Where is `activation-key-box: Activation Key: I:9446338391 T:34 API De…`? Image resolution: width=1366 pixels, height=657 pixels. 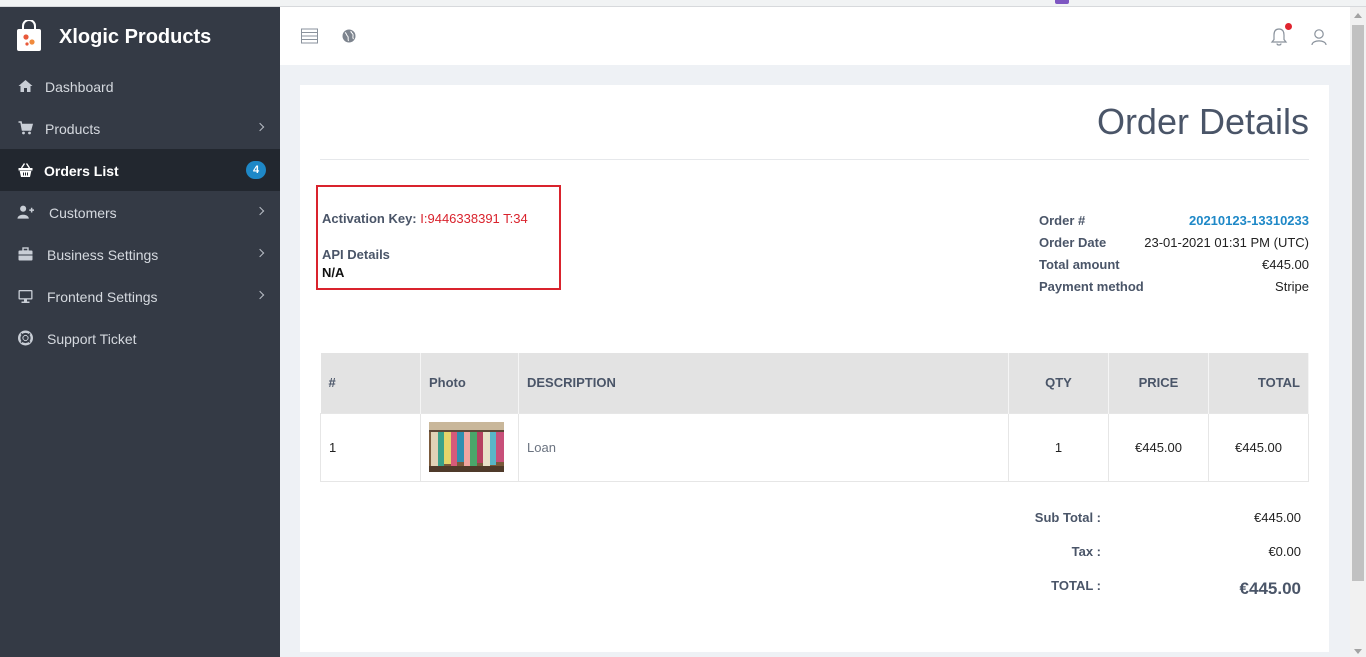
activation-key-box: Activation Key: I:9446338391 T:34 API De… is located at coordinates (438, 237).